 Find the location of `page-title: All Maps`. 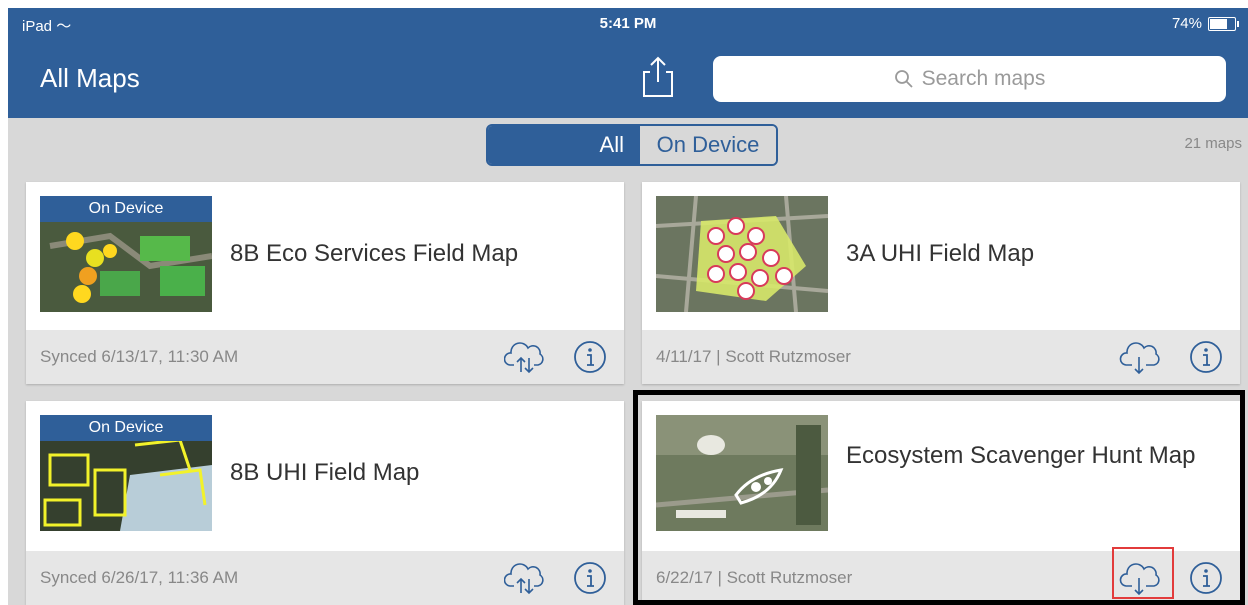

page-title: All Maps is located at coordinates (90, 78).